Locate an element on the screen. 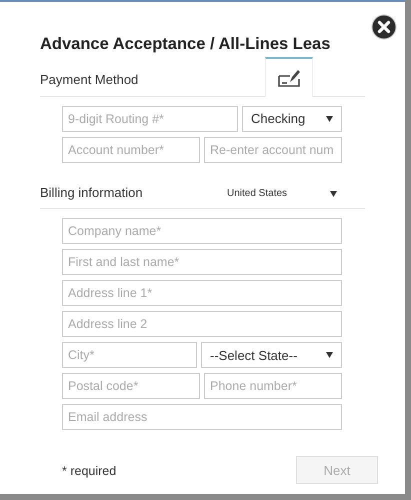  input-field: Phone number* is located at coordinates (273, 386).